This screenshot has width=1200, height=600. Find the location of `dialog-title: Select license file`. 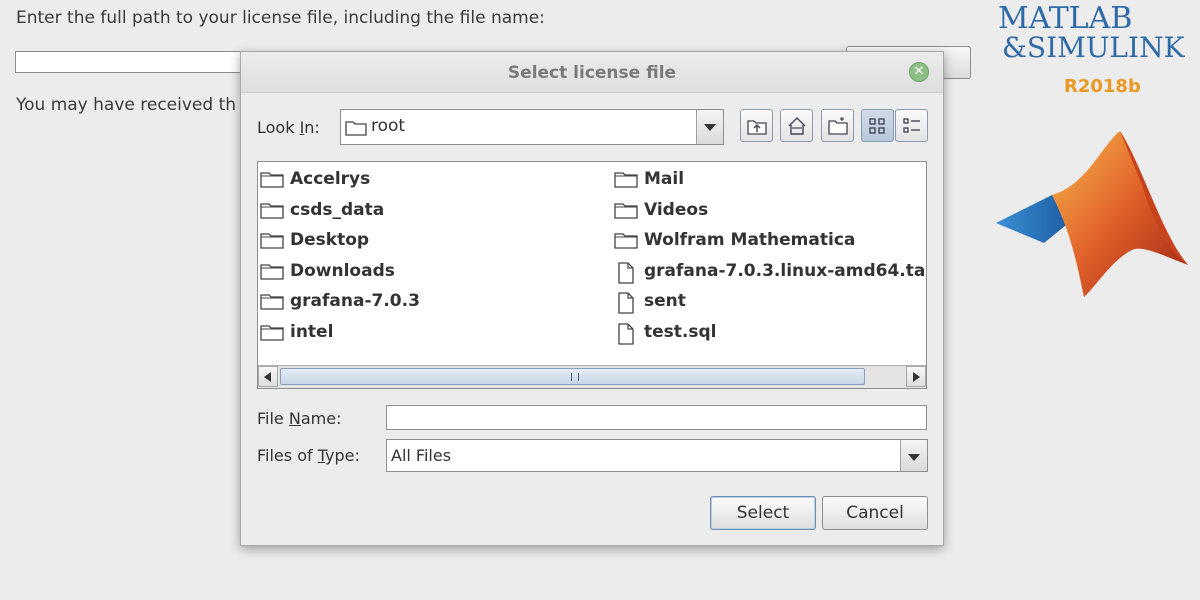

dialog-title: Select license file is located at coordinates (592, 73).